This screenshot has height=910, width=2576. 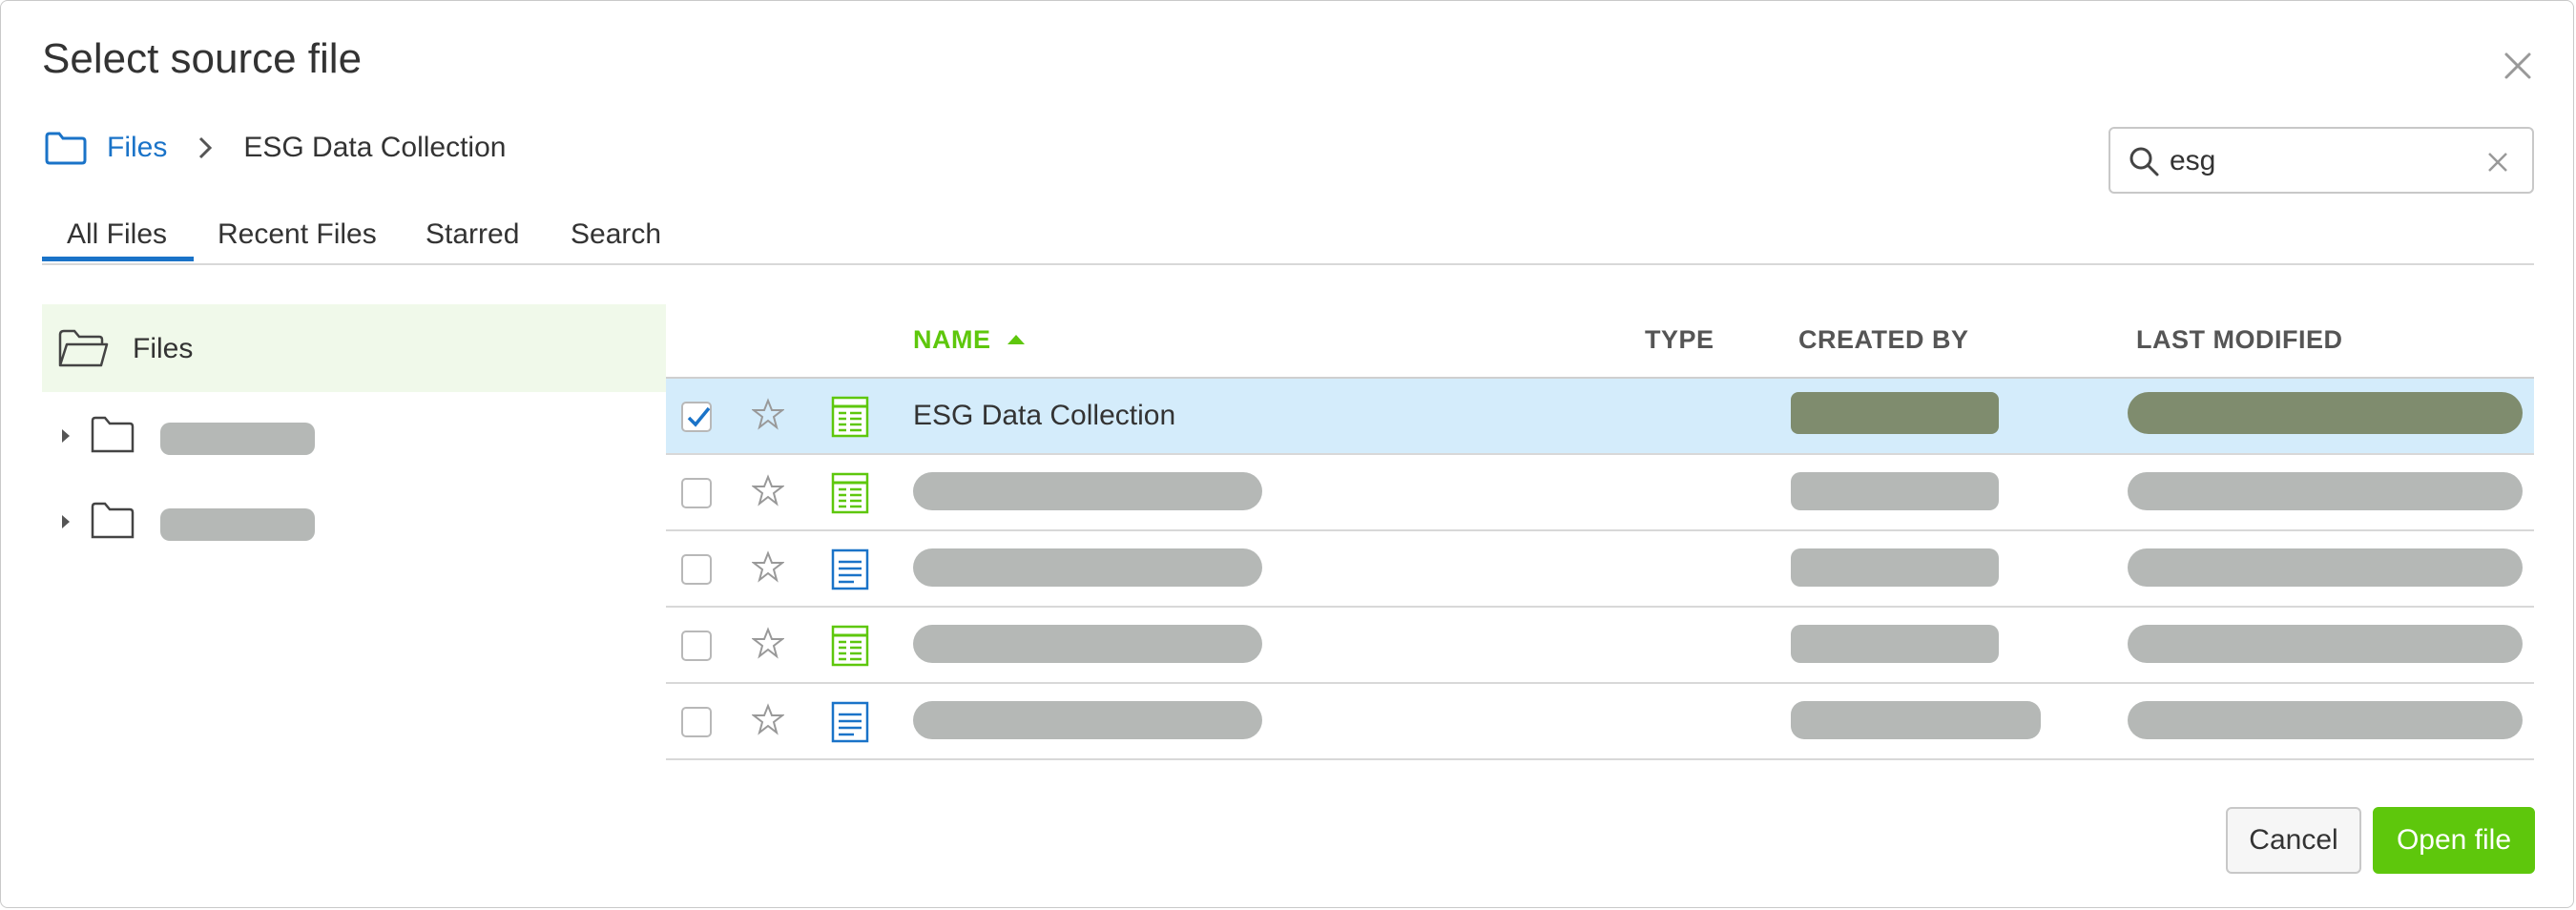 What do you see at coordinates (297, 234) in the screenshot?
I see `tab-recent-files: Recent Files` at bounding box center [297, 234].